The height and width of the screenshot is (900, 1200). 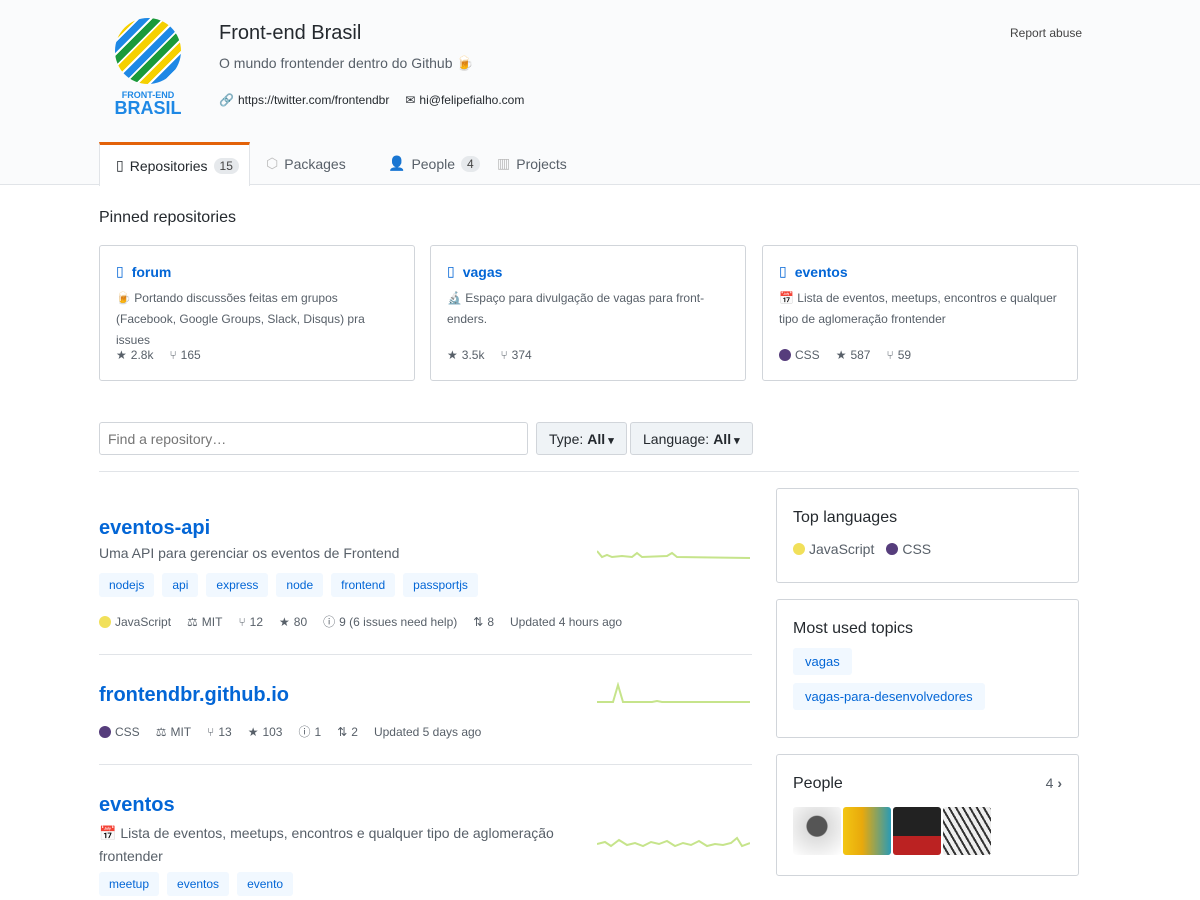 I want to click on type-filter-button: Type: All, so click(x=581, y=438).